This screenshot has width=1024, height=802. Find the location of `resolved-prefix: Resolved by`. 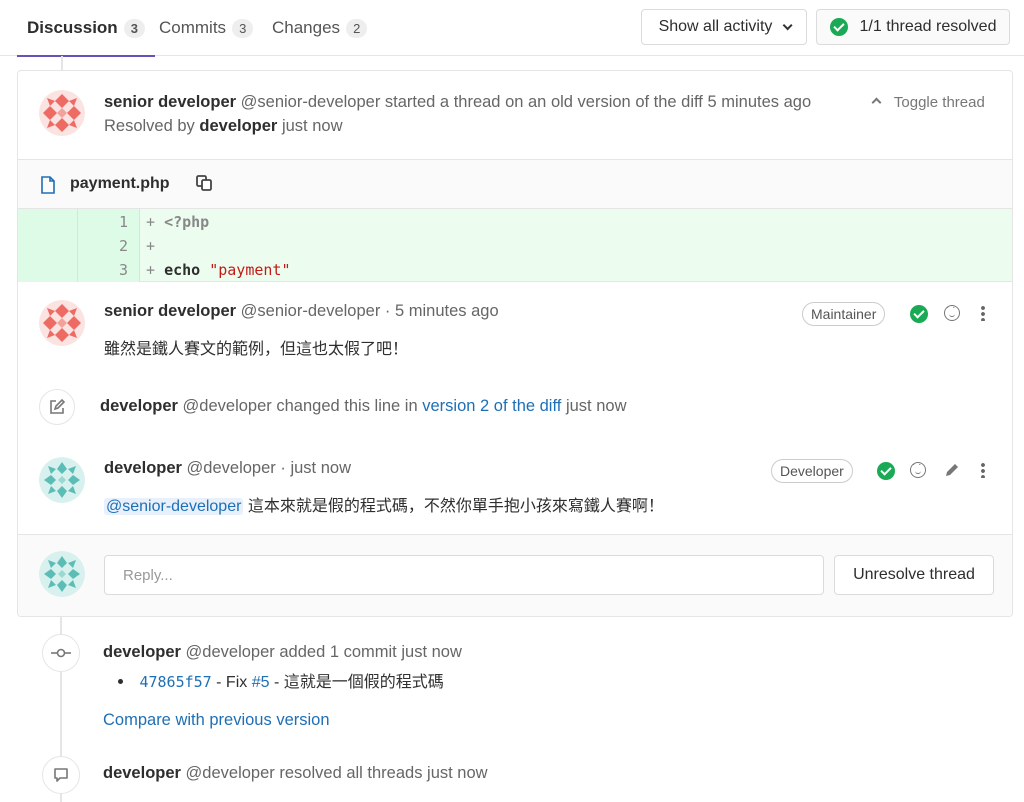

resolved-prefix: Resolved by is located at coordinates (149, 126).